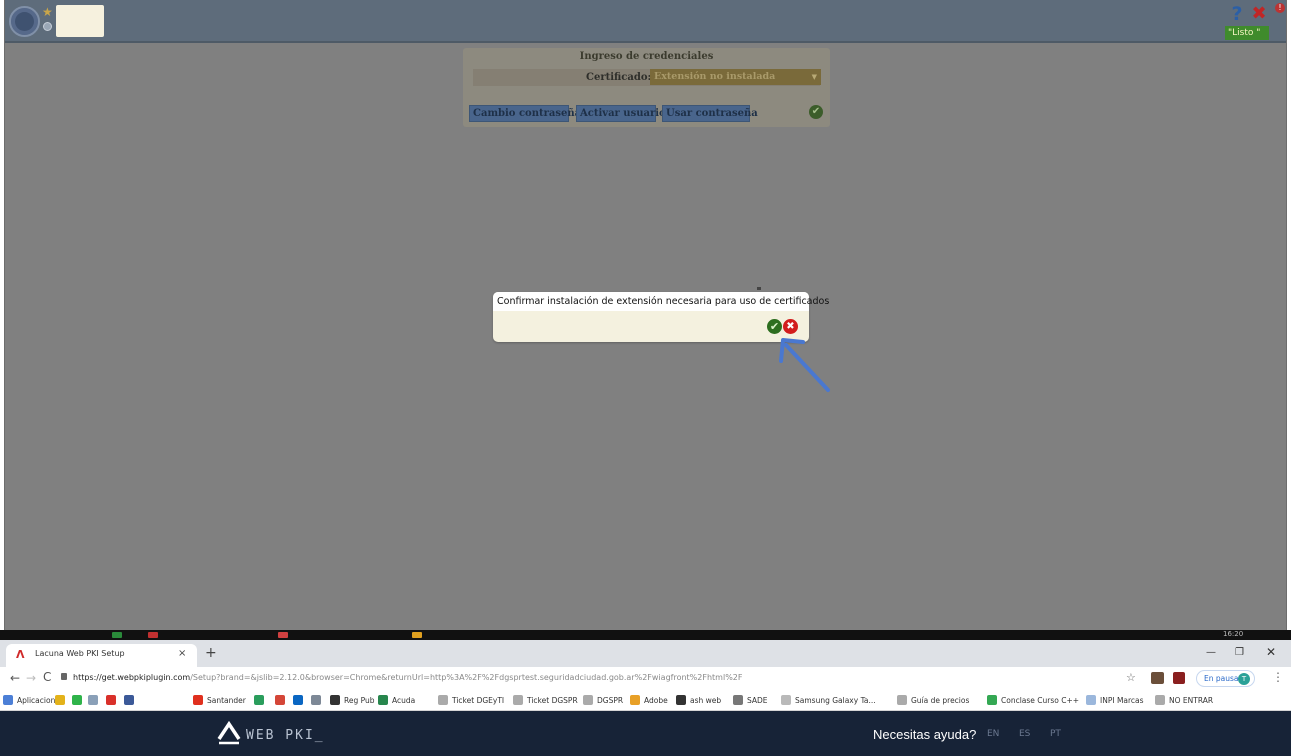 Image resolution: width=1291 pixels, height=756 pixels. I want to click on arrow-icon, so click(804, 365).